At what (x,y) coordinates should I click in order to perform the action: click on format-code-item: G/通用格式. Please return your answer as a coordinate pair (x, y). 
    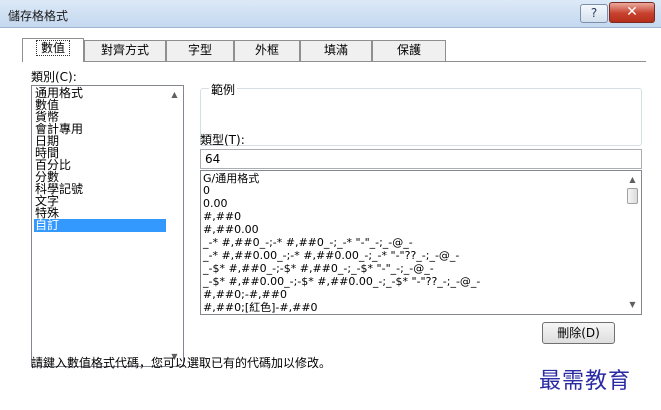
    Looking at the image, I should click on (403, 179).